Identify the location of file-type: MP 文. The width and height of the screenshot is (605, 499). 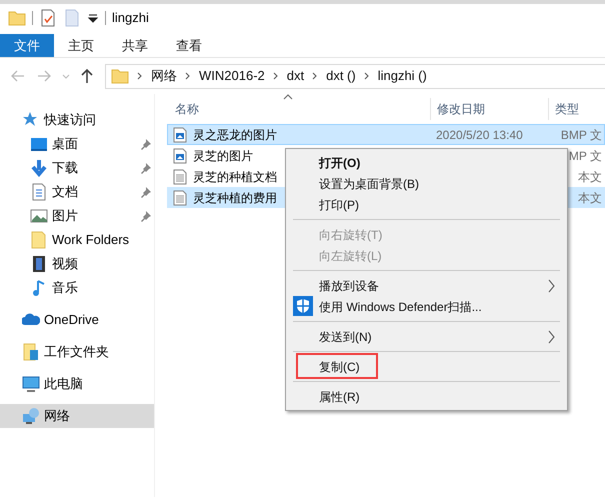
(585, 156).